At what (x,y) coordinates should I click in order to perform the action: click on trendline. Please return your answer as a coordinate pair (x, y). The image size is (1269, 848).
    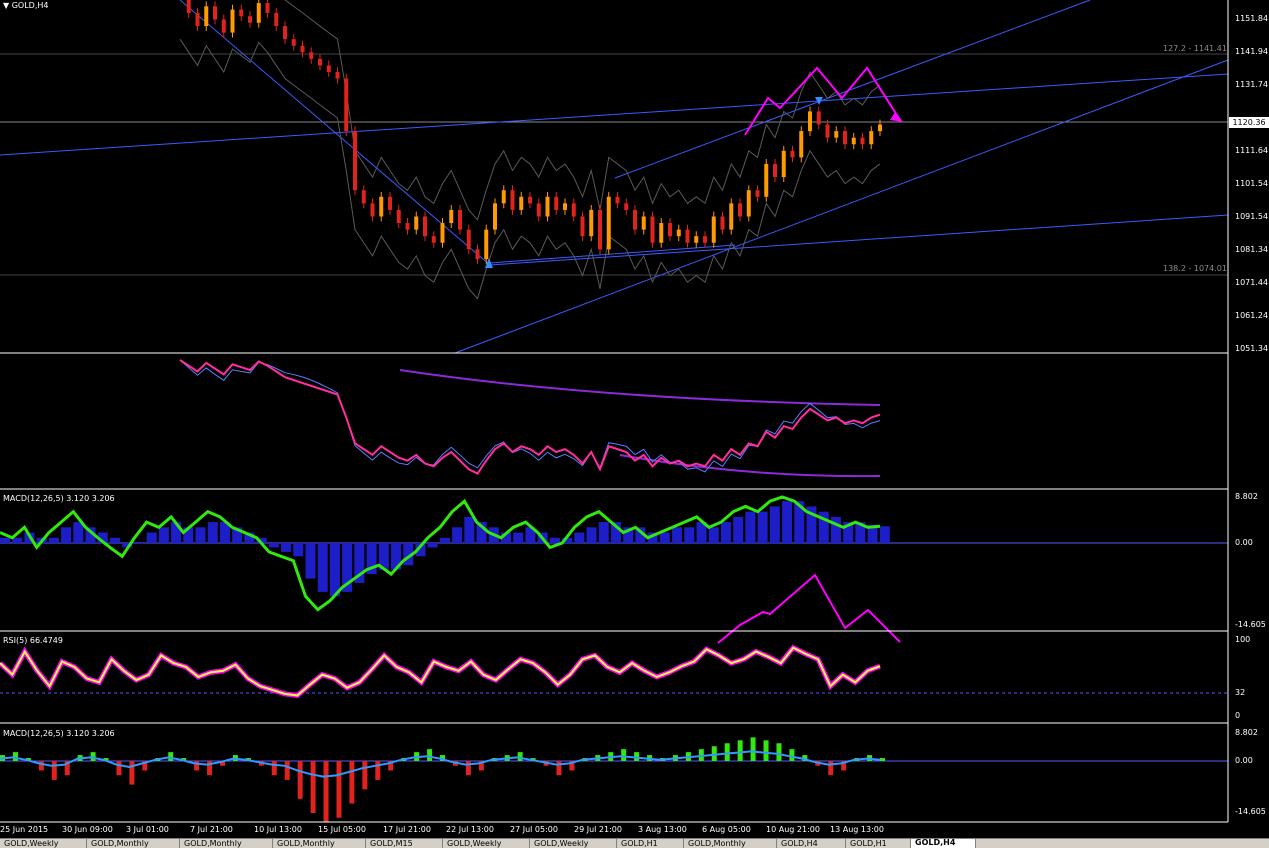
    Looking at the image, I should click on (614, 114).